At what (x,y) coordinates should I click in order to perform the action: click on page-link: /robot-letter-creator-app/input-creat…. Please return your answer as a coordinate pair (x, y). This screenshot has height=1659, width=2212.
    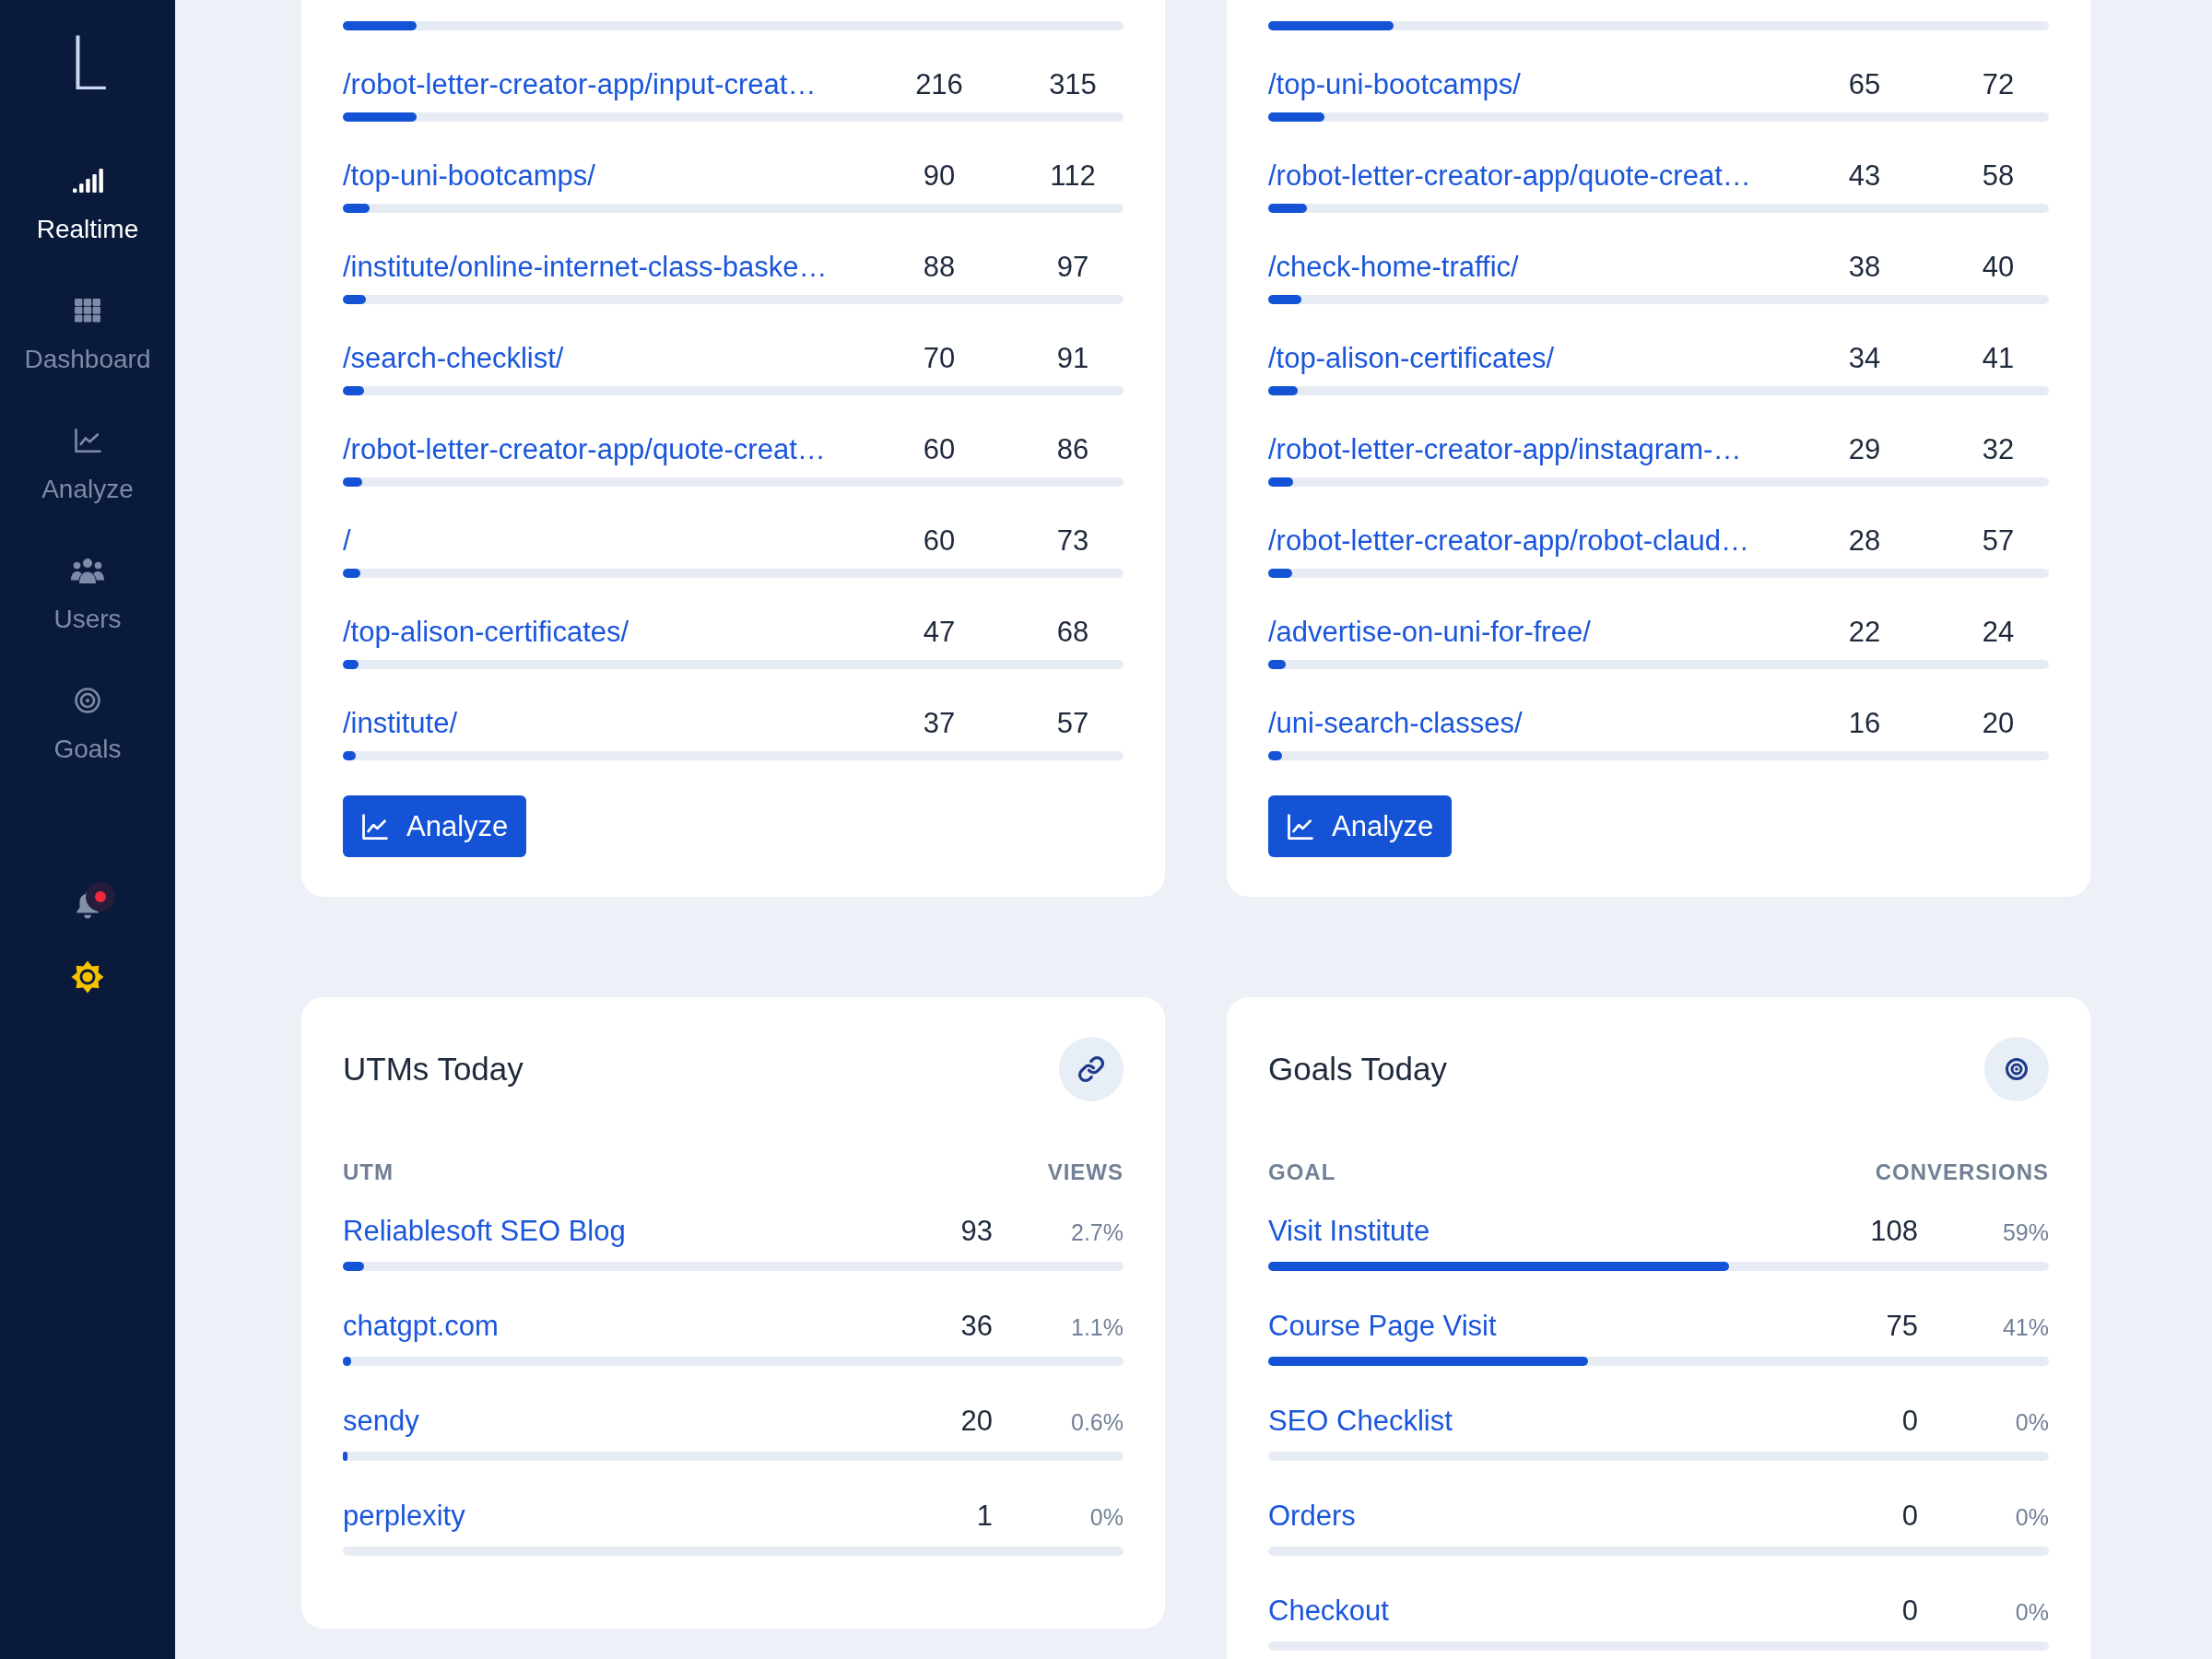
    Looking at the image, I should click on (580, 84).